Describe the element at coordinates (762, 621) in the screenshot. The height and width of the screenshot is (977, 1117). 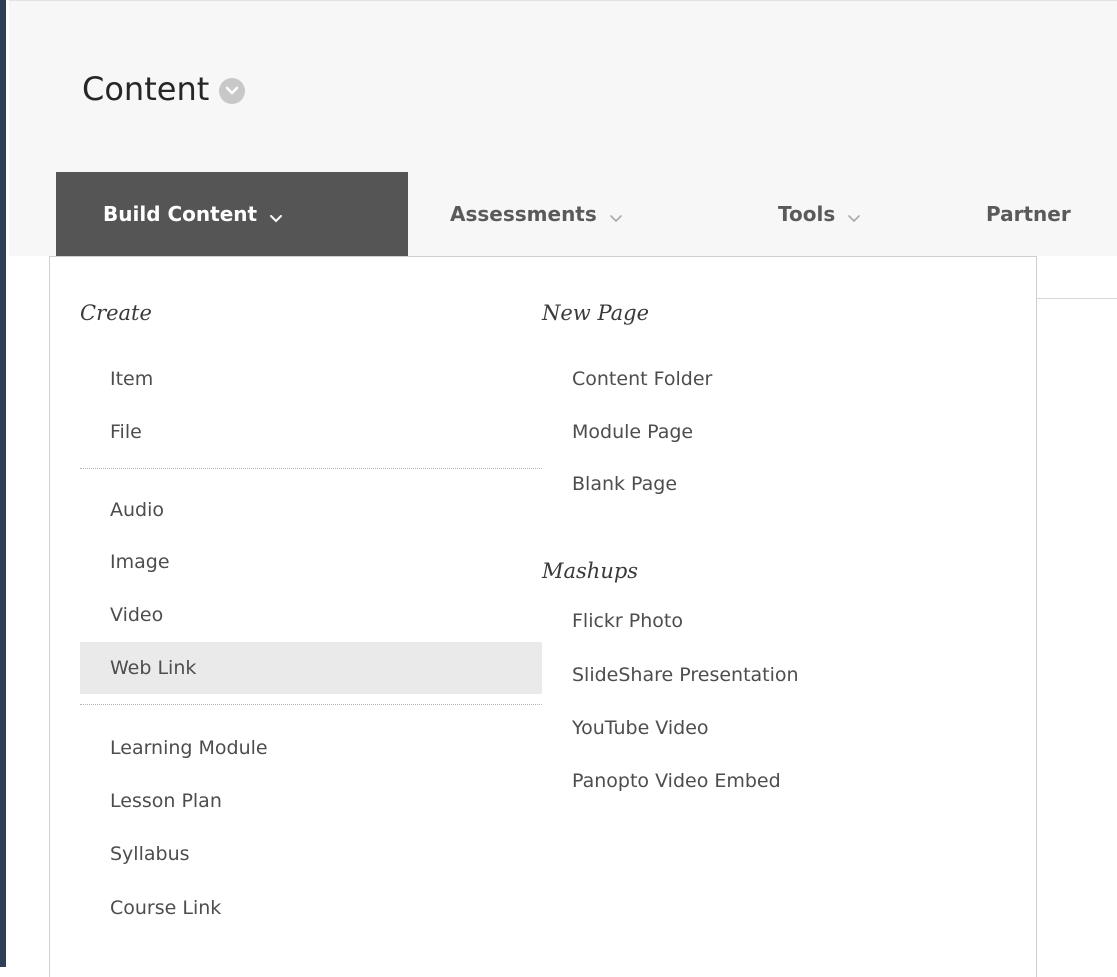
I see `menu-item-flickr-photo: Flickr Photo` at that location.